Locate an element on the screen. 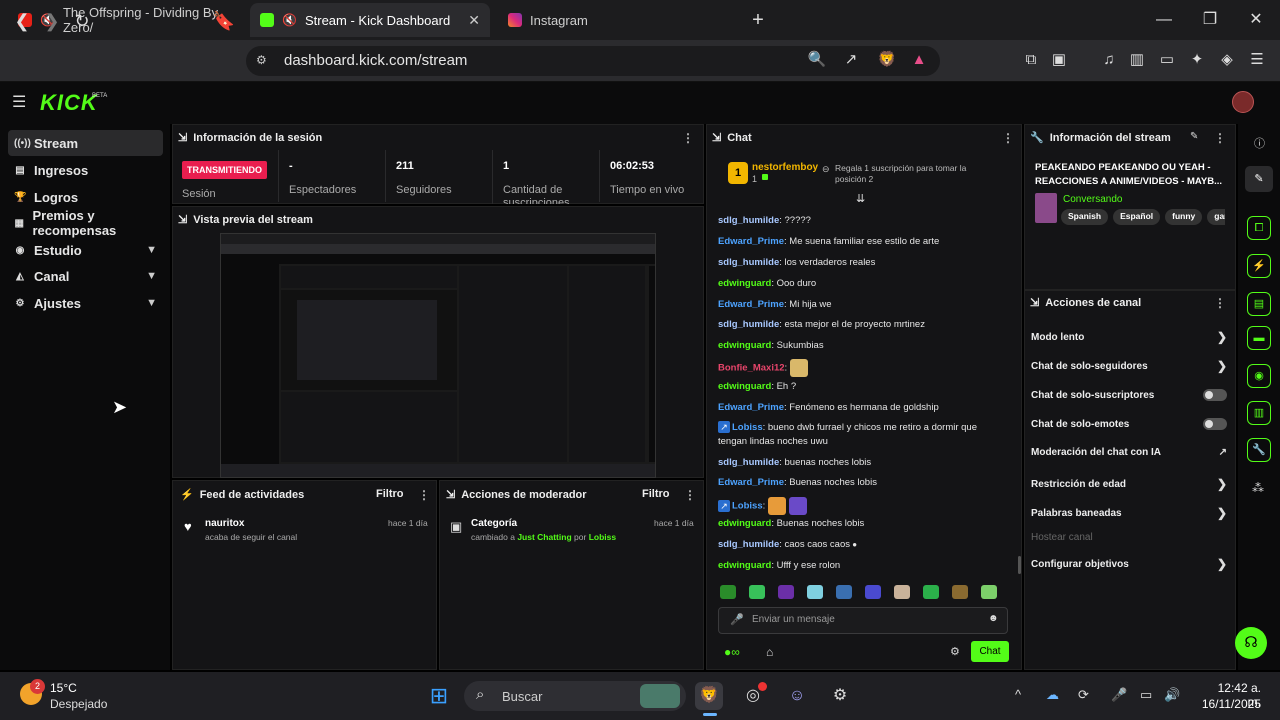 The image size is (1280, 720). avatar is located at coordinates (1243, 102).